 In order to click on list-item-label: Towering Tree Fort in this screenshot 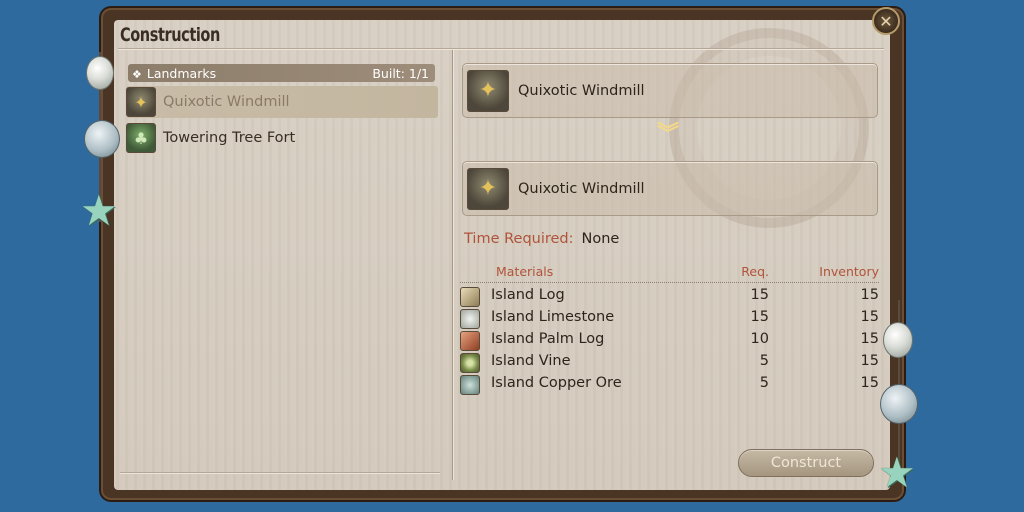, I will do `click(229, 138)`.